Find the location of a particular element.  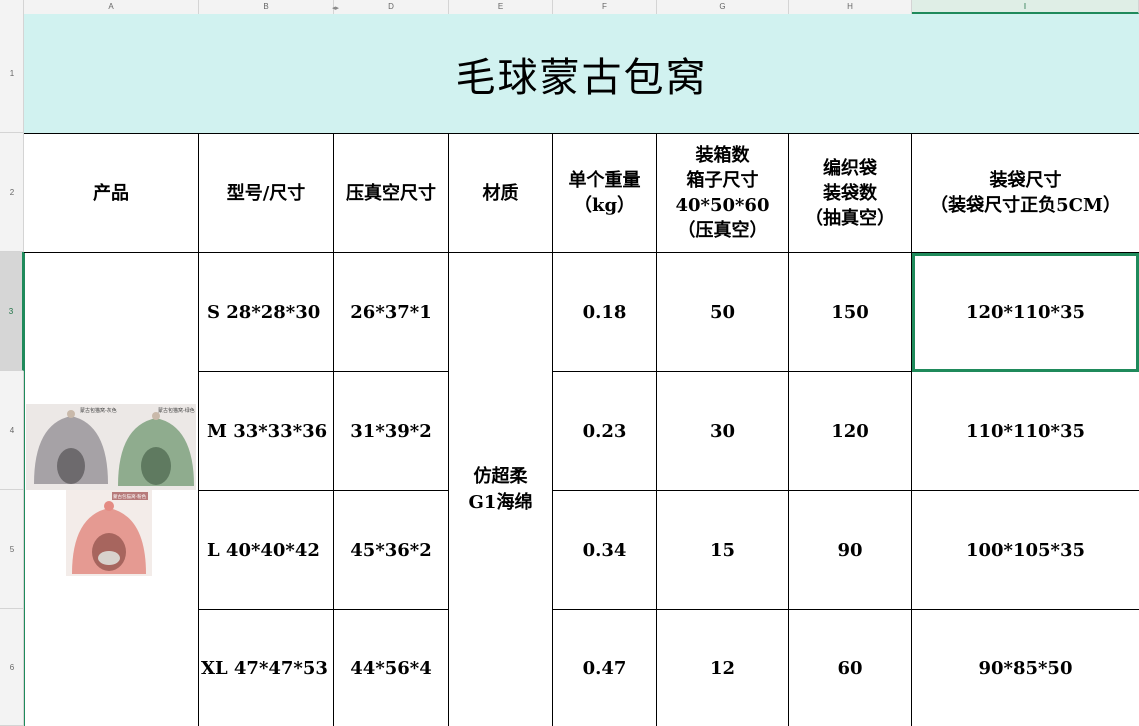

header-model-size: 型号/尺寸 is located at coordinates (266, 193).